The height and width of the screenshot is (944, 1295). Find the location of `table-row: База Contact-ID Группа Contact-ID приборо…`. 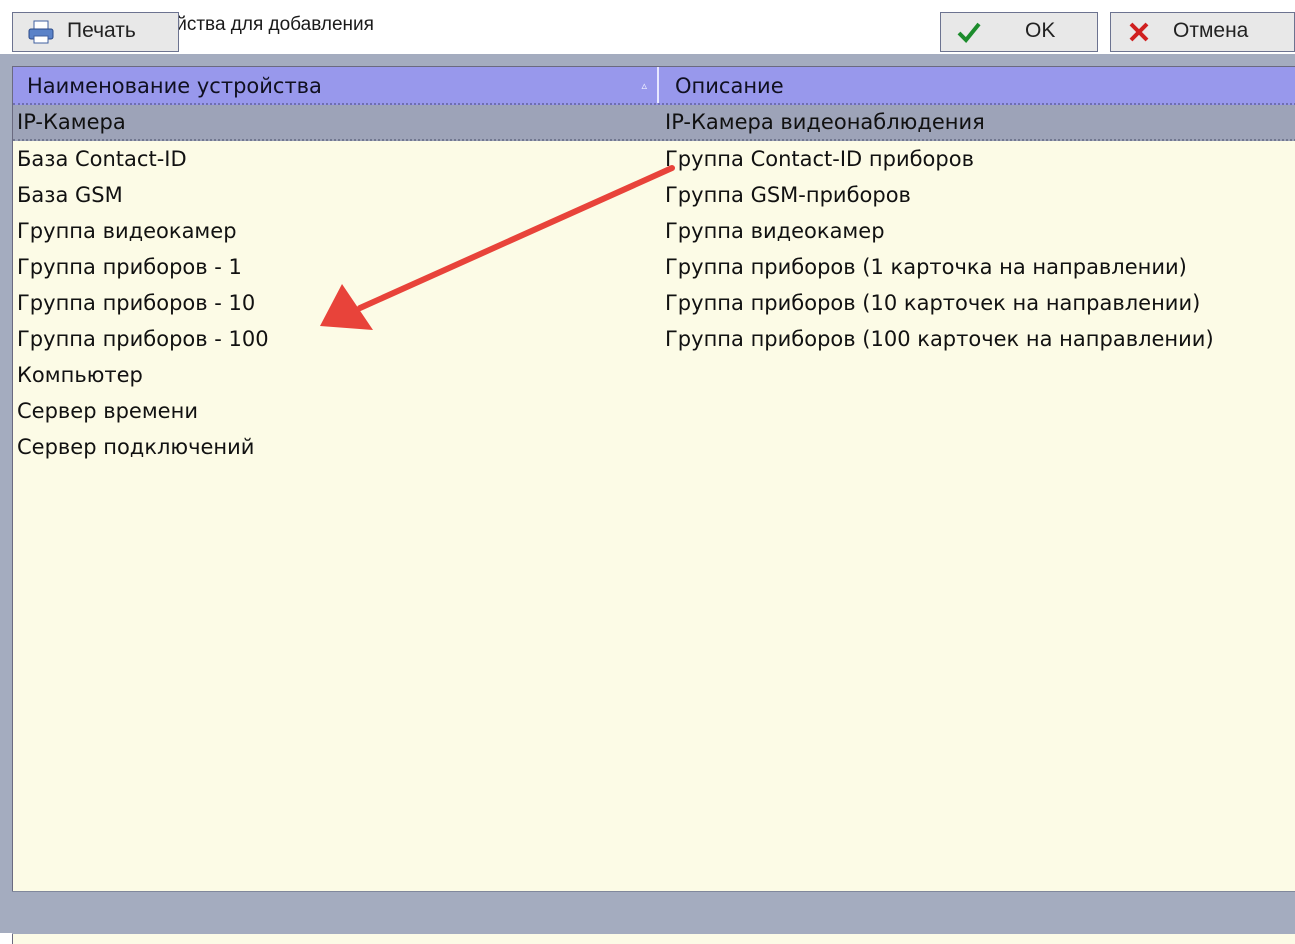

table-row: База Contact-ID Группа Contact-ID приборо… is located at coordinates (654, 159).